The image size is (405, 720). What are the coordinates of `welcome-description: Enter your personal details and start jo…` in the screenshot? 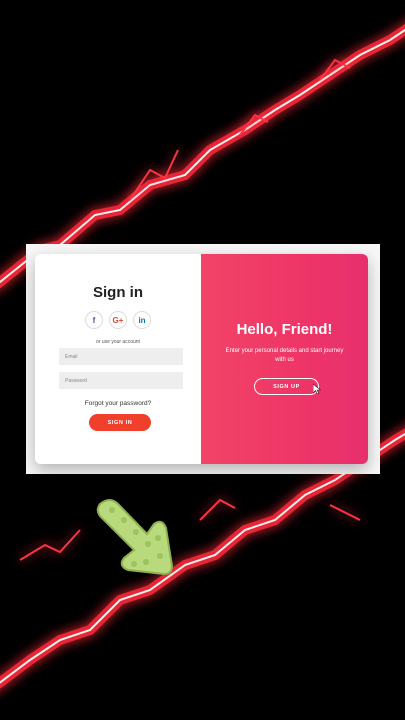 It's located at (284, 355).